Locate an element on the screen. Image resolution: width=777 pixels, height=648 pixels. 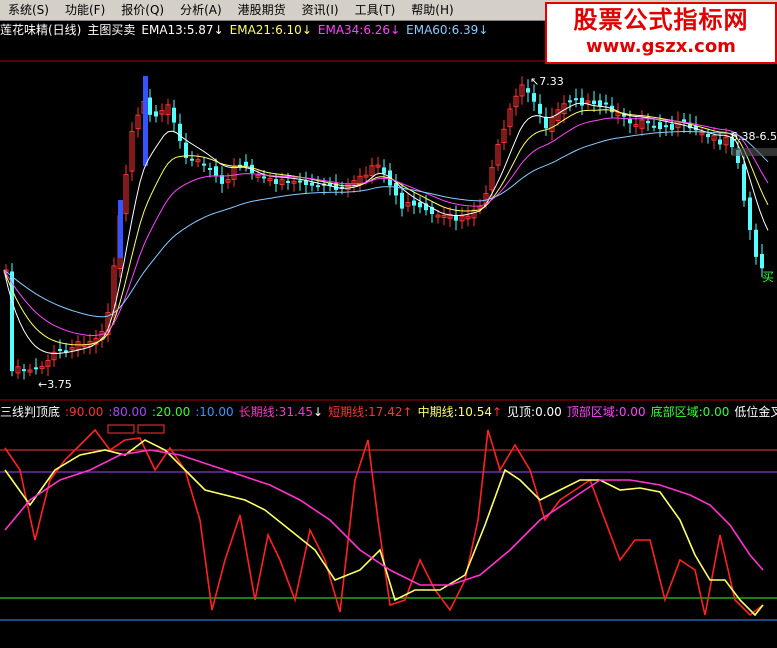
ema60-label: EMA60:6.39↓ is located at coordinates (447, 30).